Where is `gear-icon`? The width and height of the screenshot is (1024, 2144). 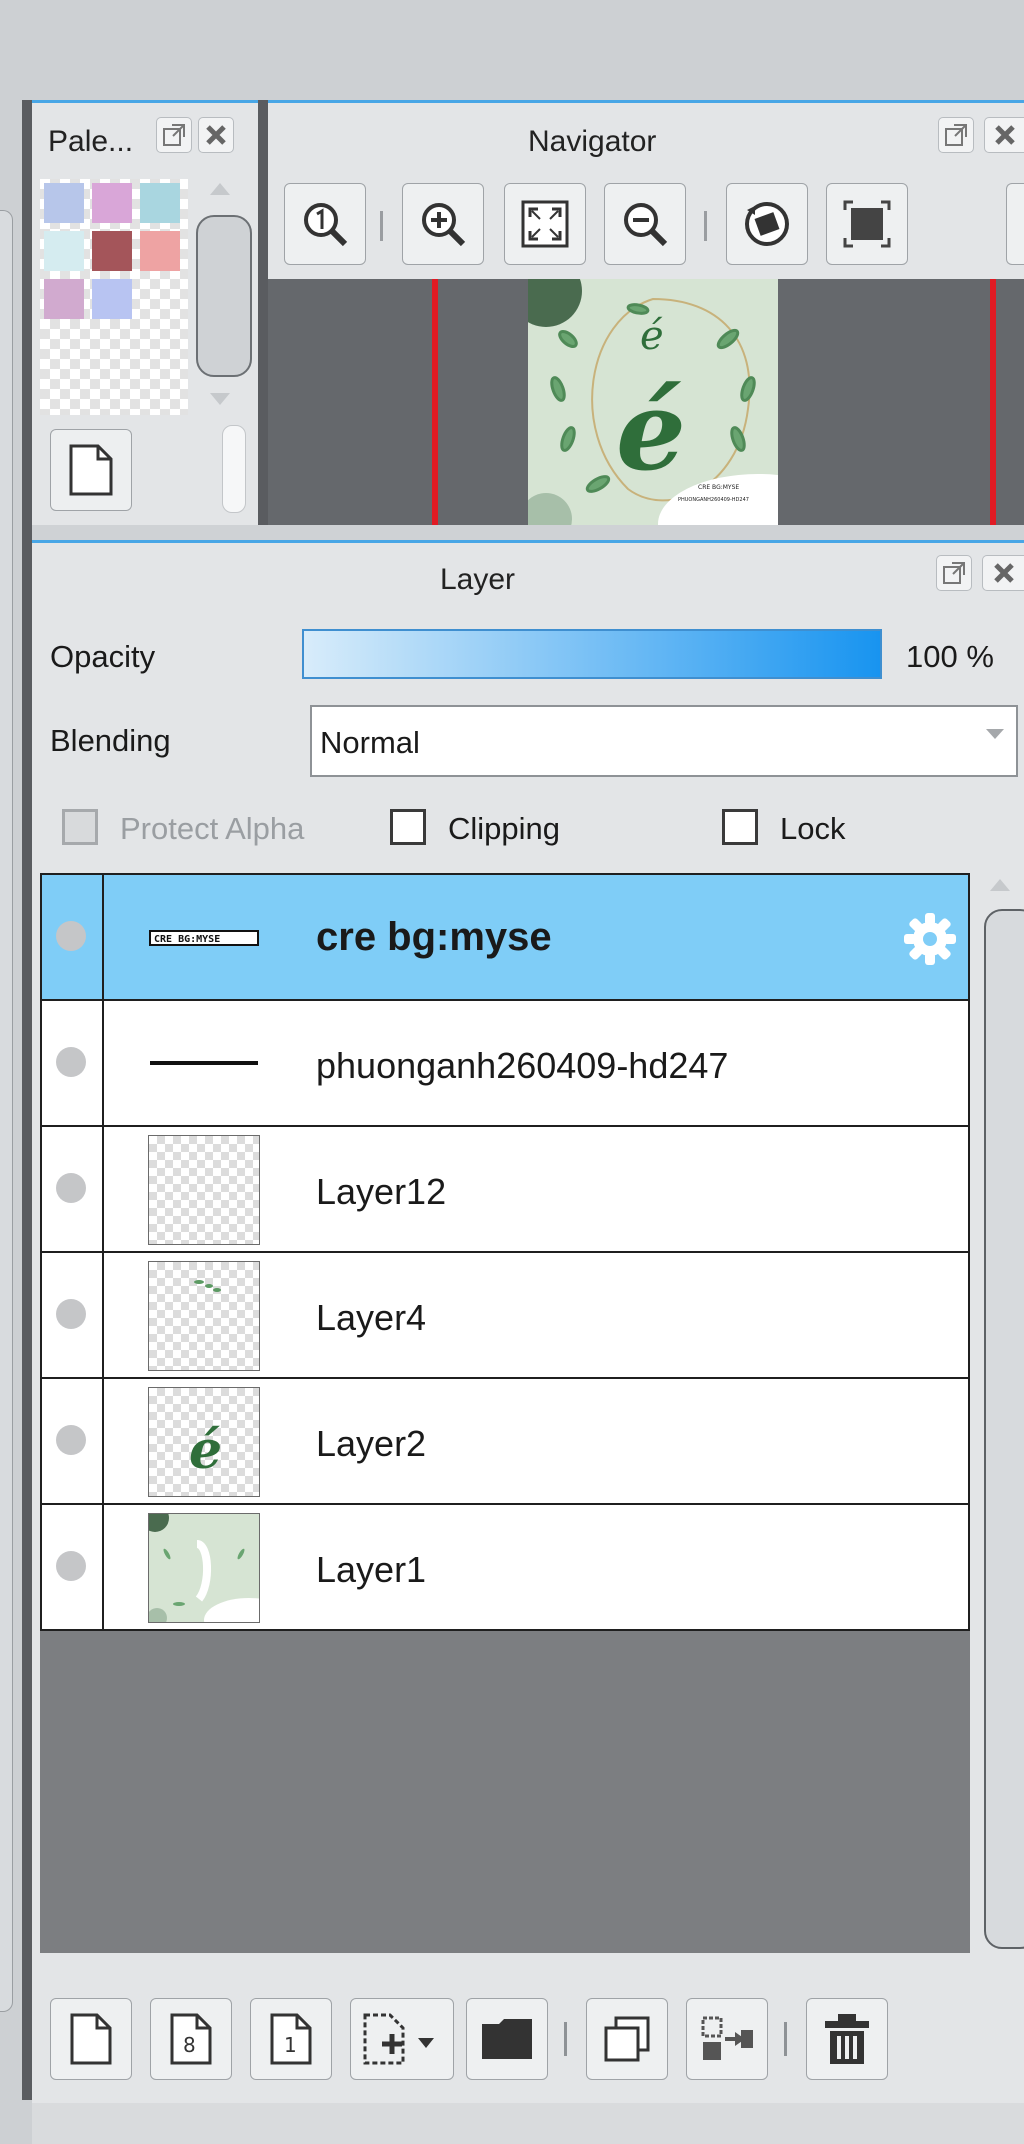 gear-icon is located at coordinates (930, 939).